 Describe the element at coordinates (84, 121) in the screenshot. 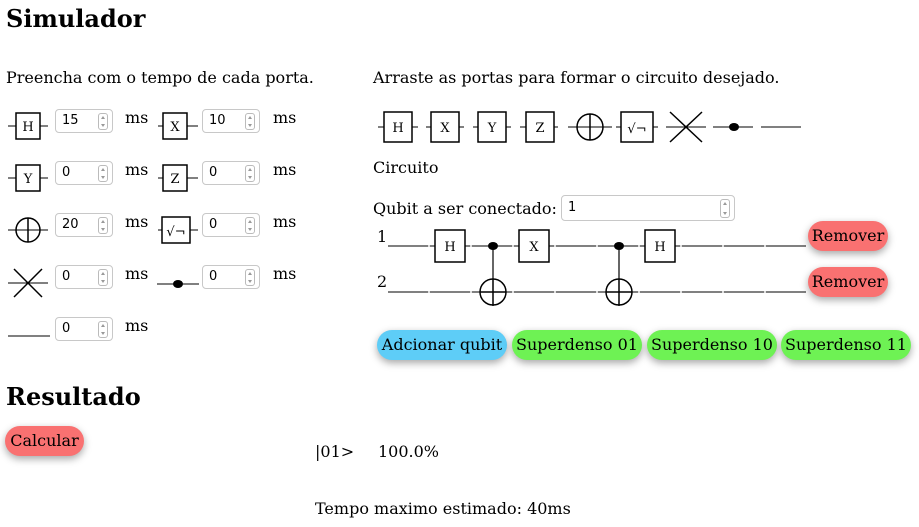

I see `h-time-input: 15` at that location.